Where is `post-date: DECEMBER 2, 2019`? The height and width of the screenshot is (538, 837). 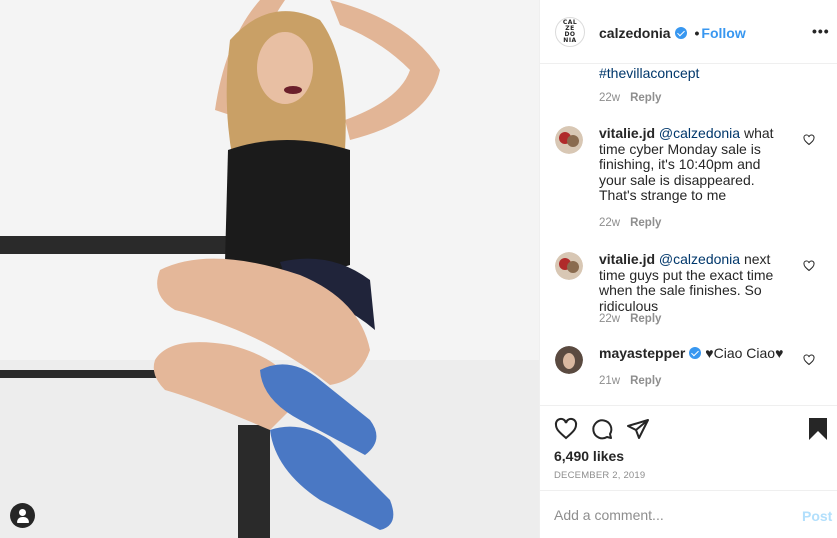 post-date: DECEMBER 2, 2019 is located at coordinates (600, 475).